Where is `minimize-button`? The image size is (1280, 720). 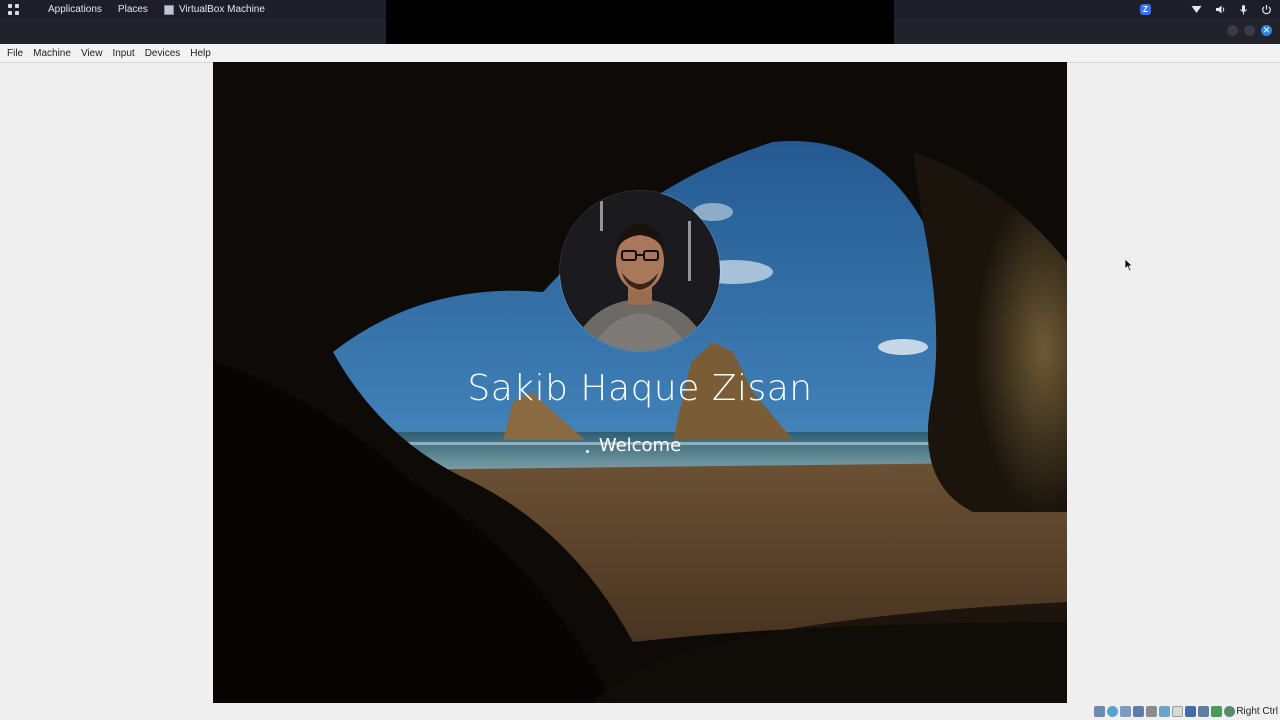 minimize-button is located at coordinates (1232, 30).